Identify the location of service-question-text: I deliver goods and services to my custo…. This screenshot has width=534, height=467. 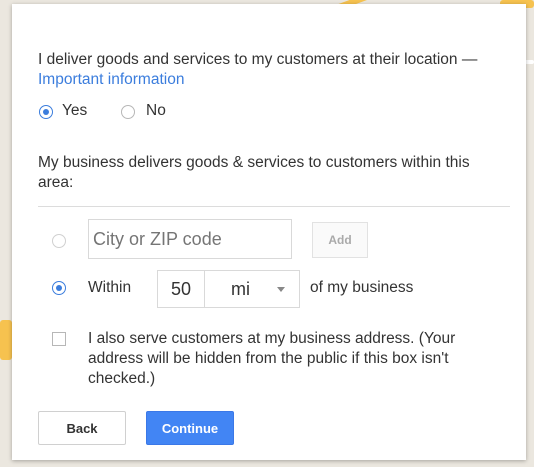
(258, 59).